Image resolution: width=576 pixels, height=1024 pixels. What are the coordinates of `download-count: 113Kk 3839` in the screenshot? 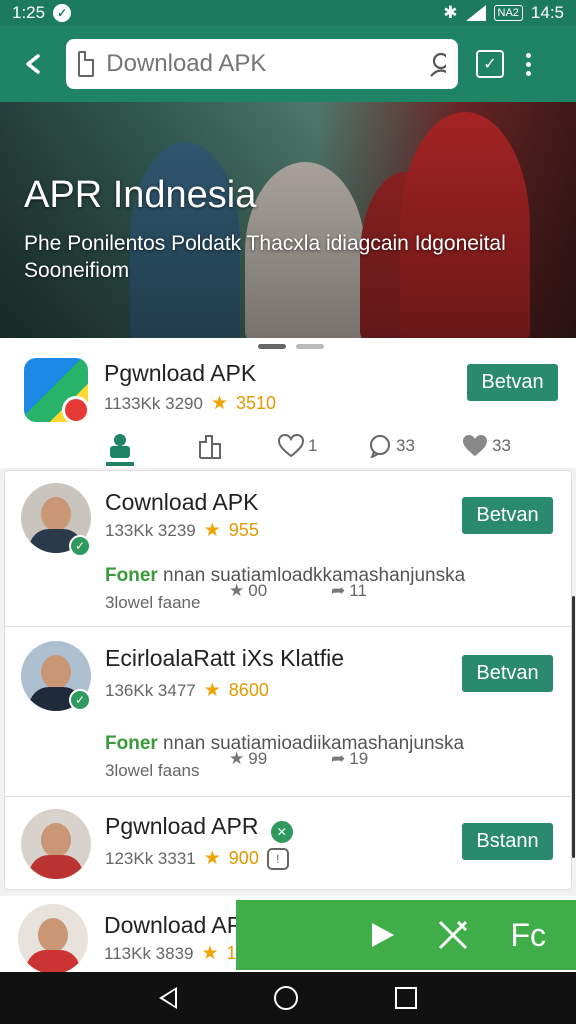 It's located at (149, 953).